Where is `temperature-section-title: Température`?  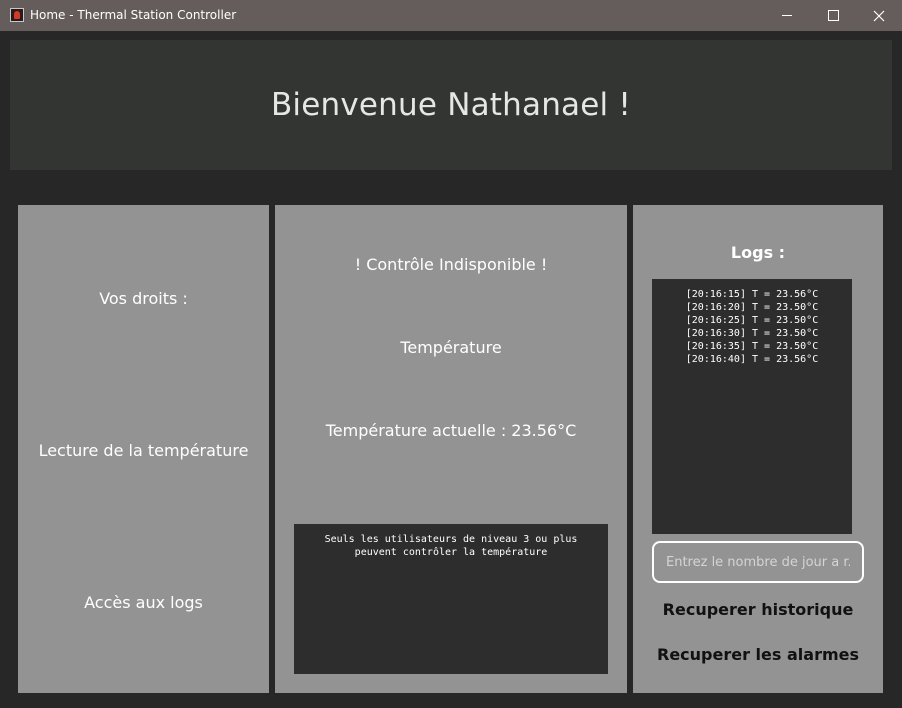 temperature-section-title: Température is located at coordinates (451, 347).